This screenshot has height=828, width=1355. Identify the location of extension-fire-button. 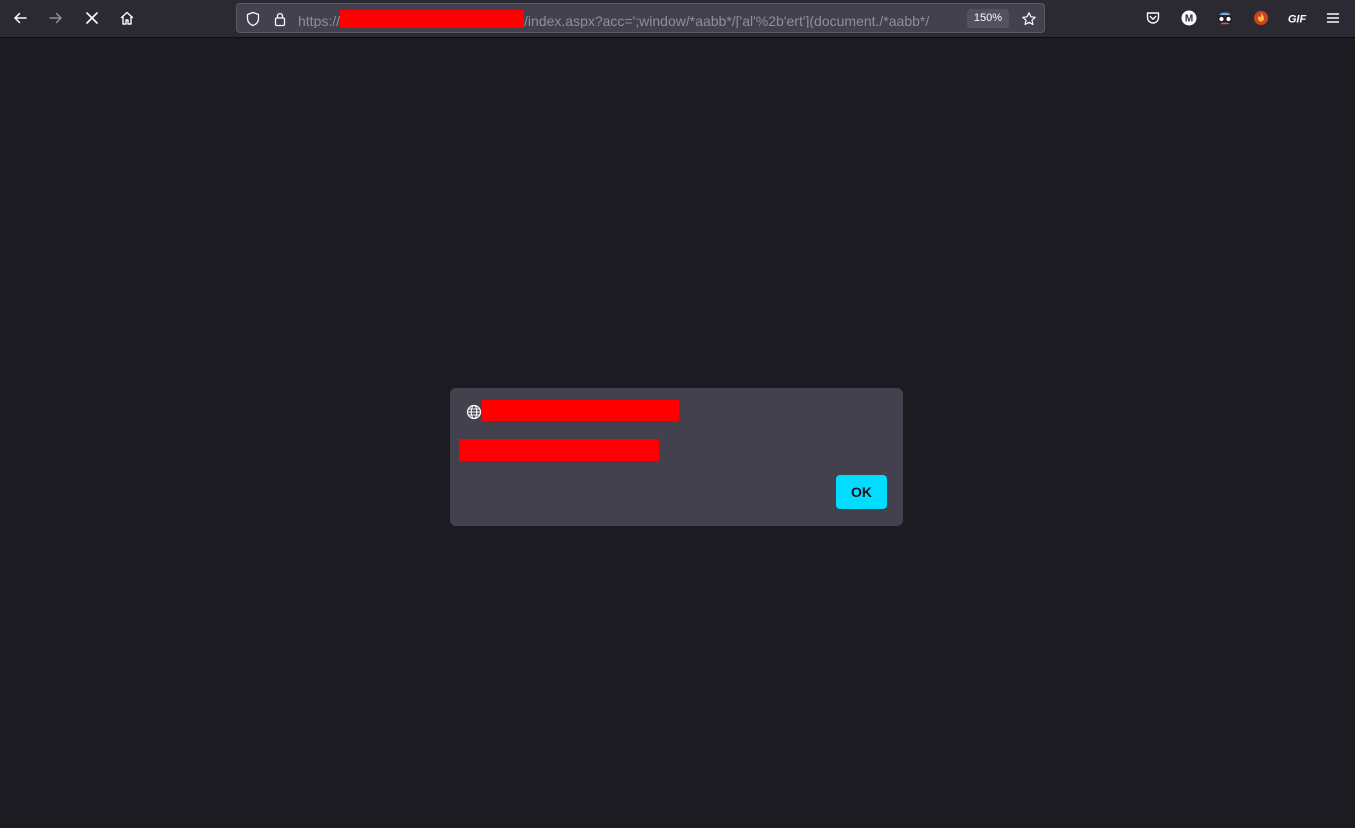
(1261, 18).